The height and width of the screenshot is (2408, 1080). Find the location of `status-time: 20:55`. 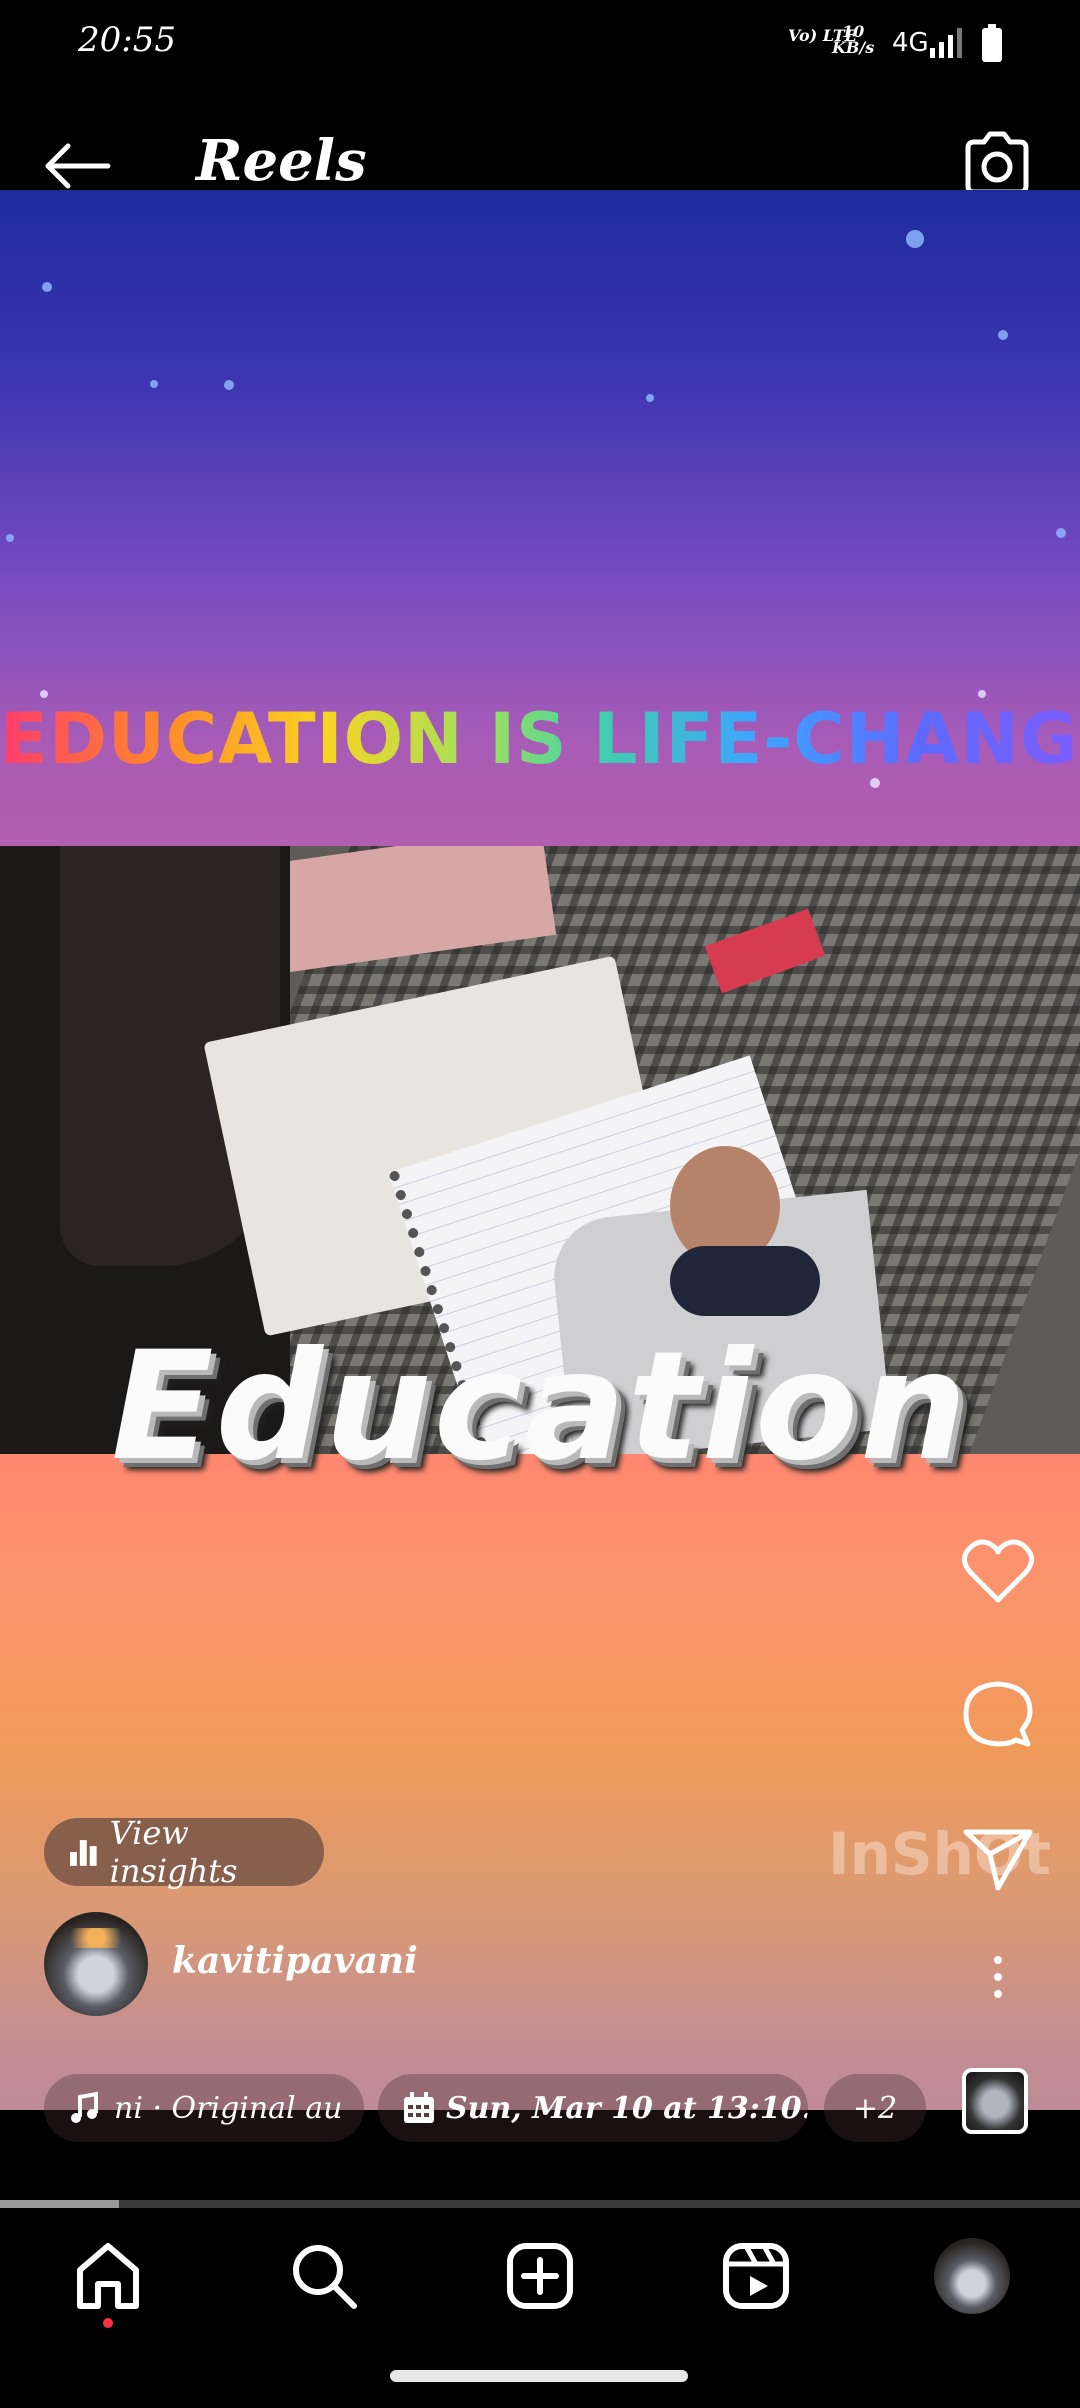

status-time: 20:55 is located at coordinates (127, 40).